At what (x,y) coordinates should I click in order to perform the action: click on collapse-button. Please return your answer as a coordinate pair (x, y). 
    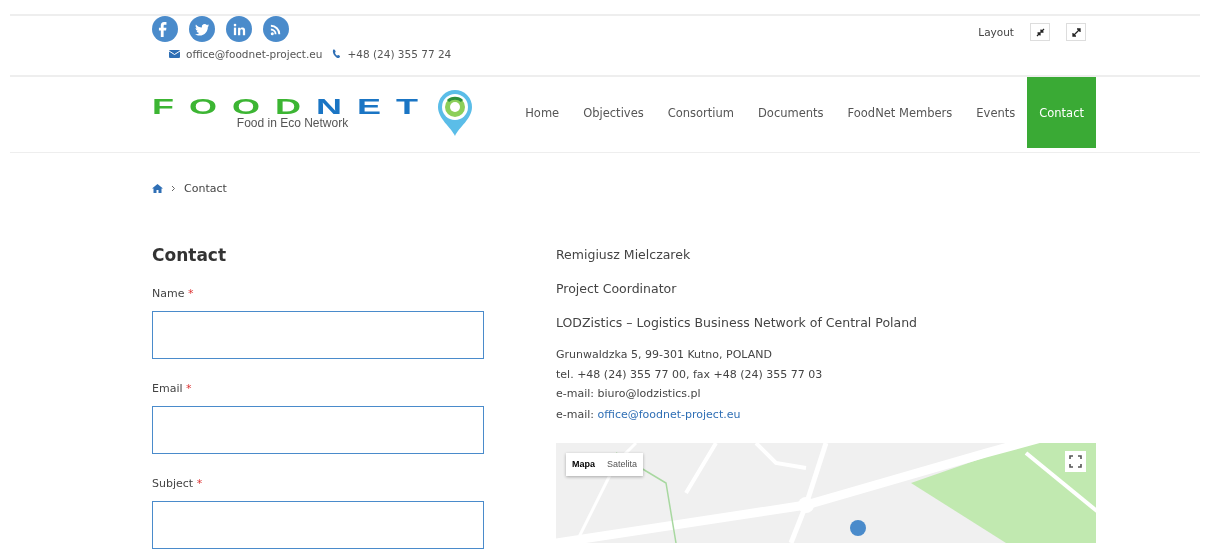
    Looking at the image, I should click on (1040, 32).